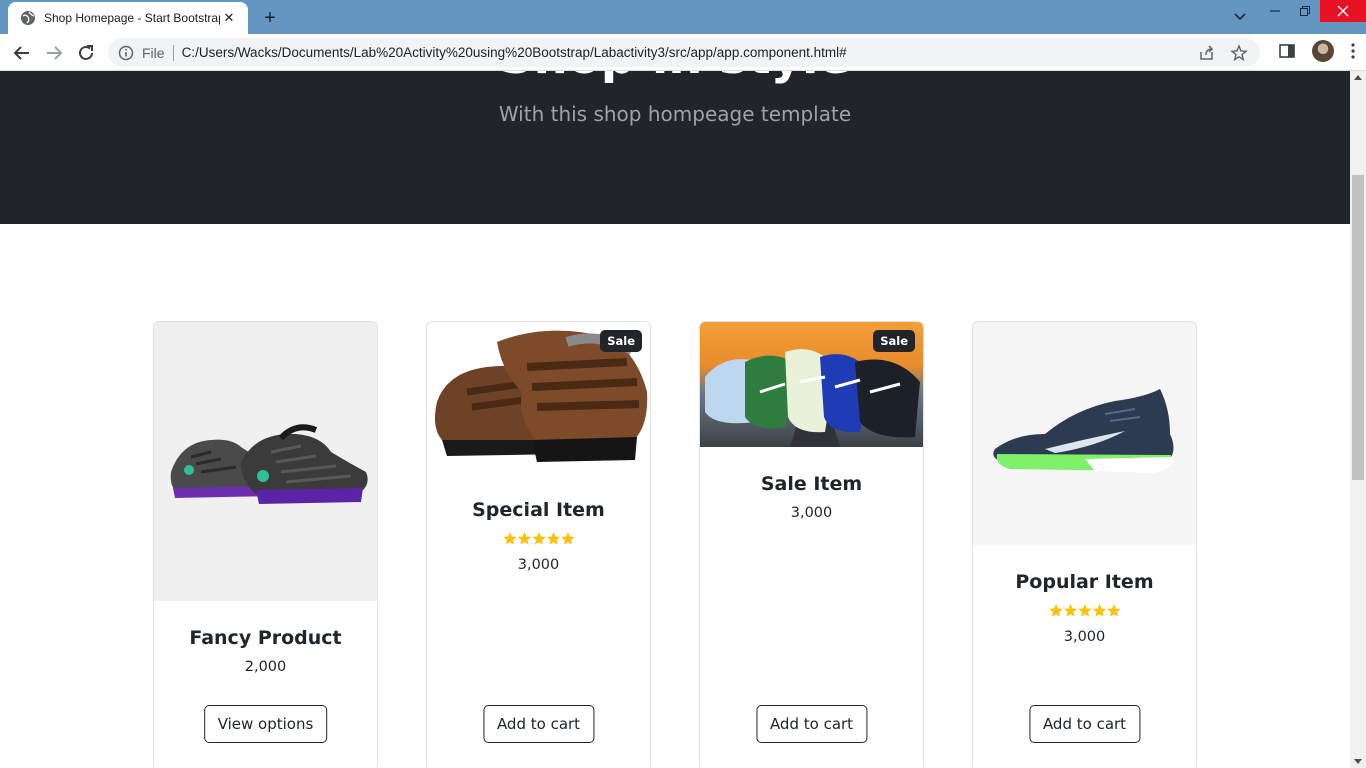 The width and height of the screenshot is (1366, 768). Describe the element at coordinates (126, 53) in the screenshot. I see `info-icon` at that location.